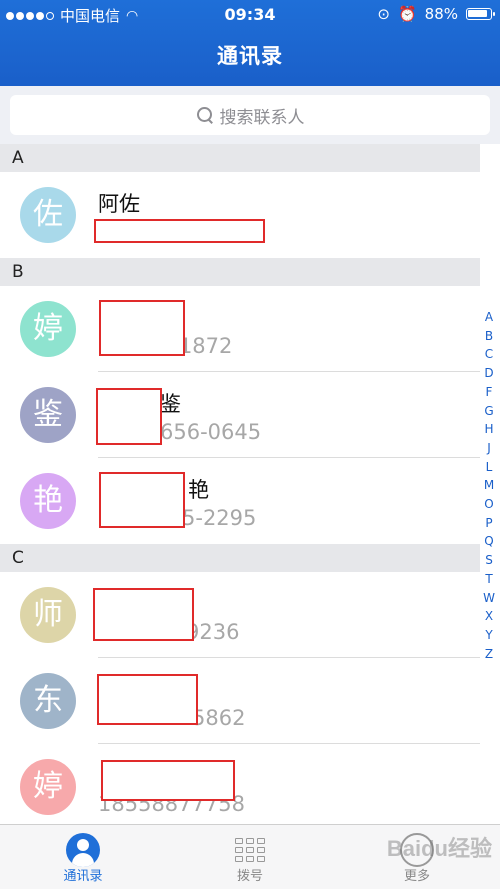 The height and width of the screenshot is (889, 500). What do you see at coordinates (249, 876) in the screenshot?
I see `tab-label: 拨号` at bounding box center [249, 876].